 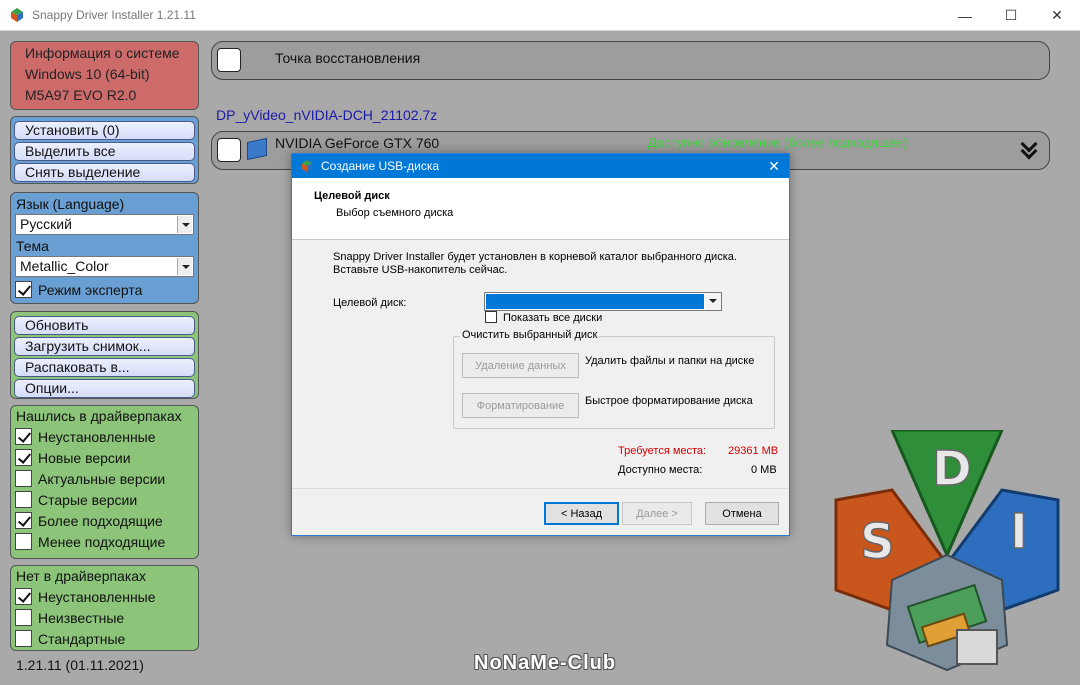 I want to click on logo-letter-d: D, so click(x=952, y=469).